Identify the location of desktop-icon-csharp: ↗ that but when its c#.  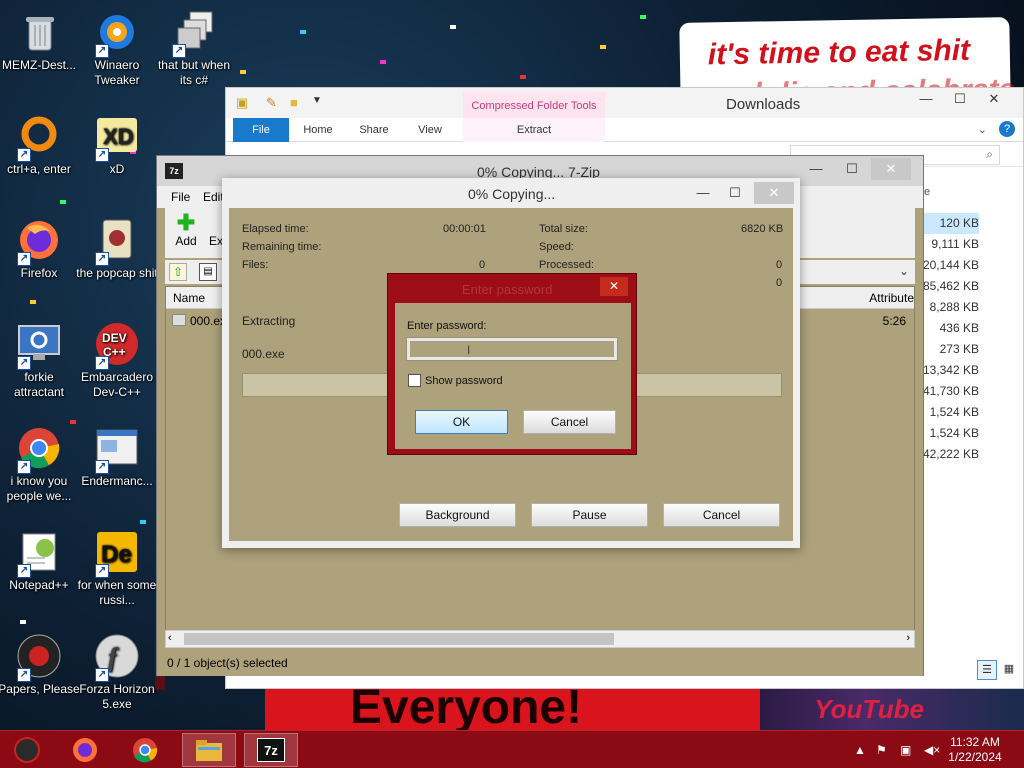
(194, 48).